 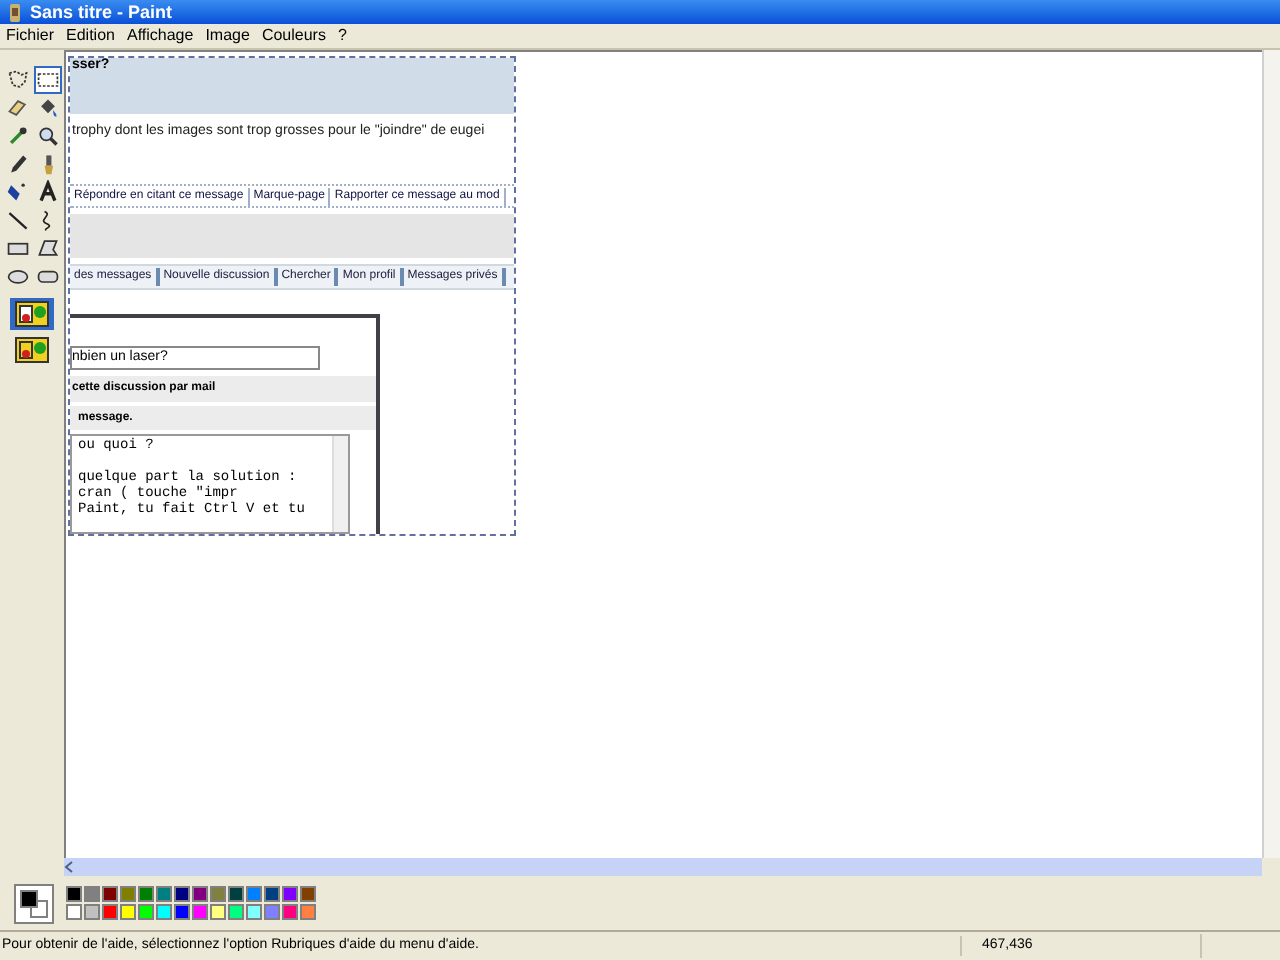 I want to click on menu-item: Fichier, so click(x=30, y=36).